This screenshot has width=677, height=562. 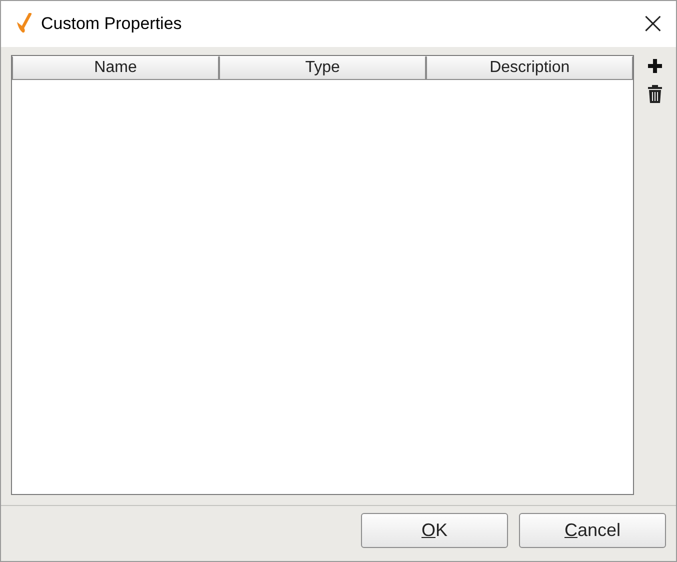 I want to click on trash-icon, so click(x=655, y=94).